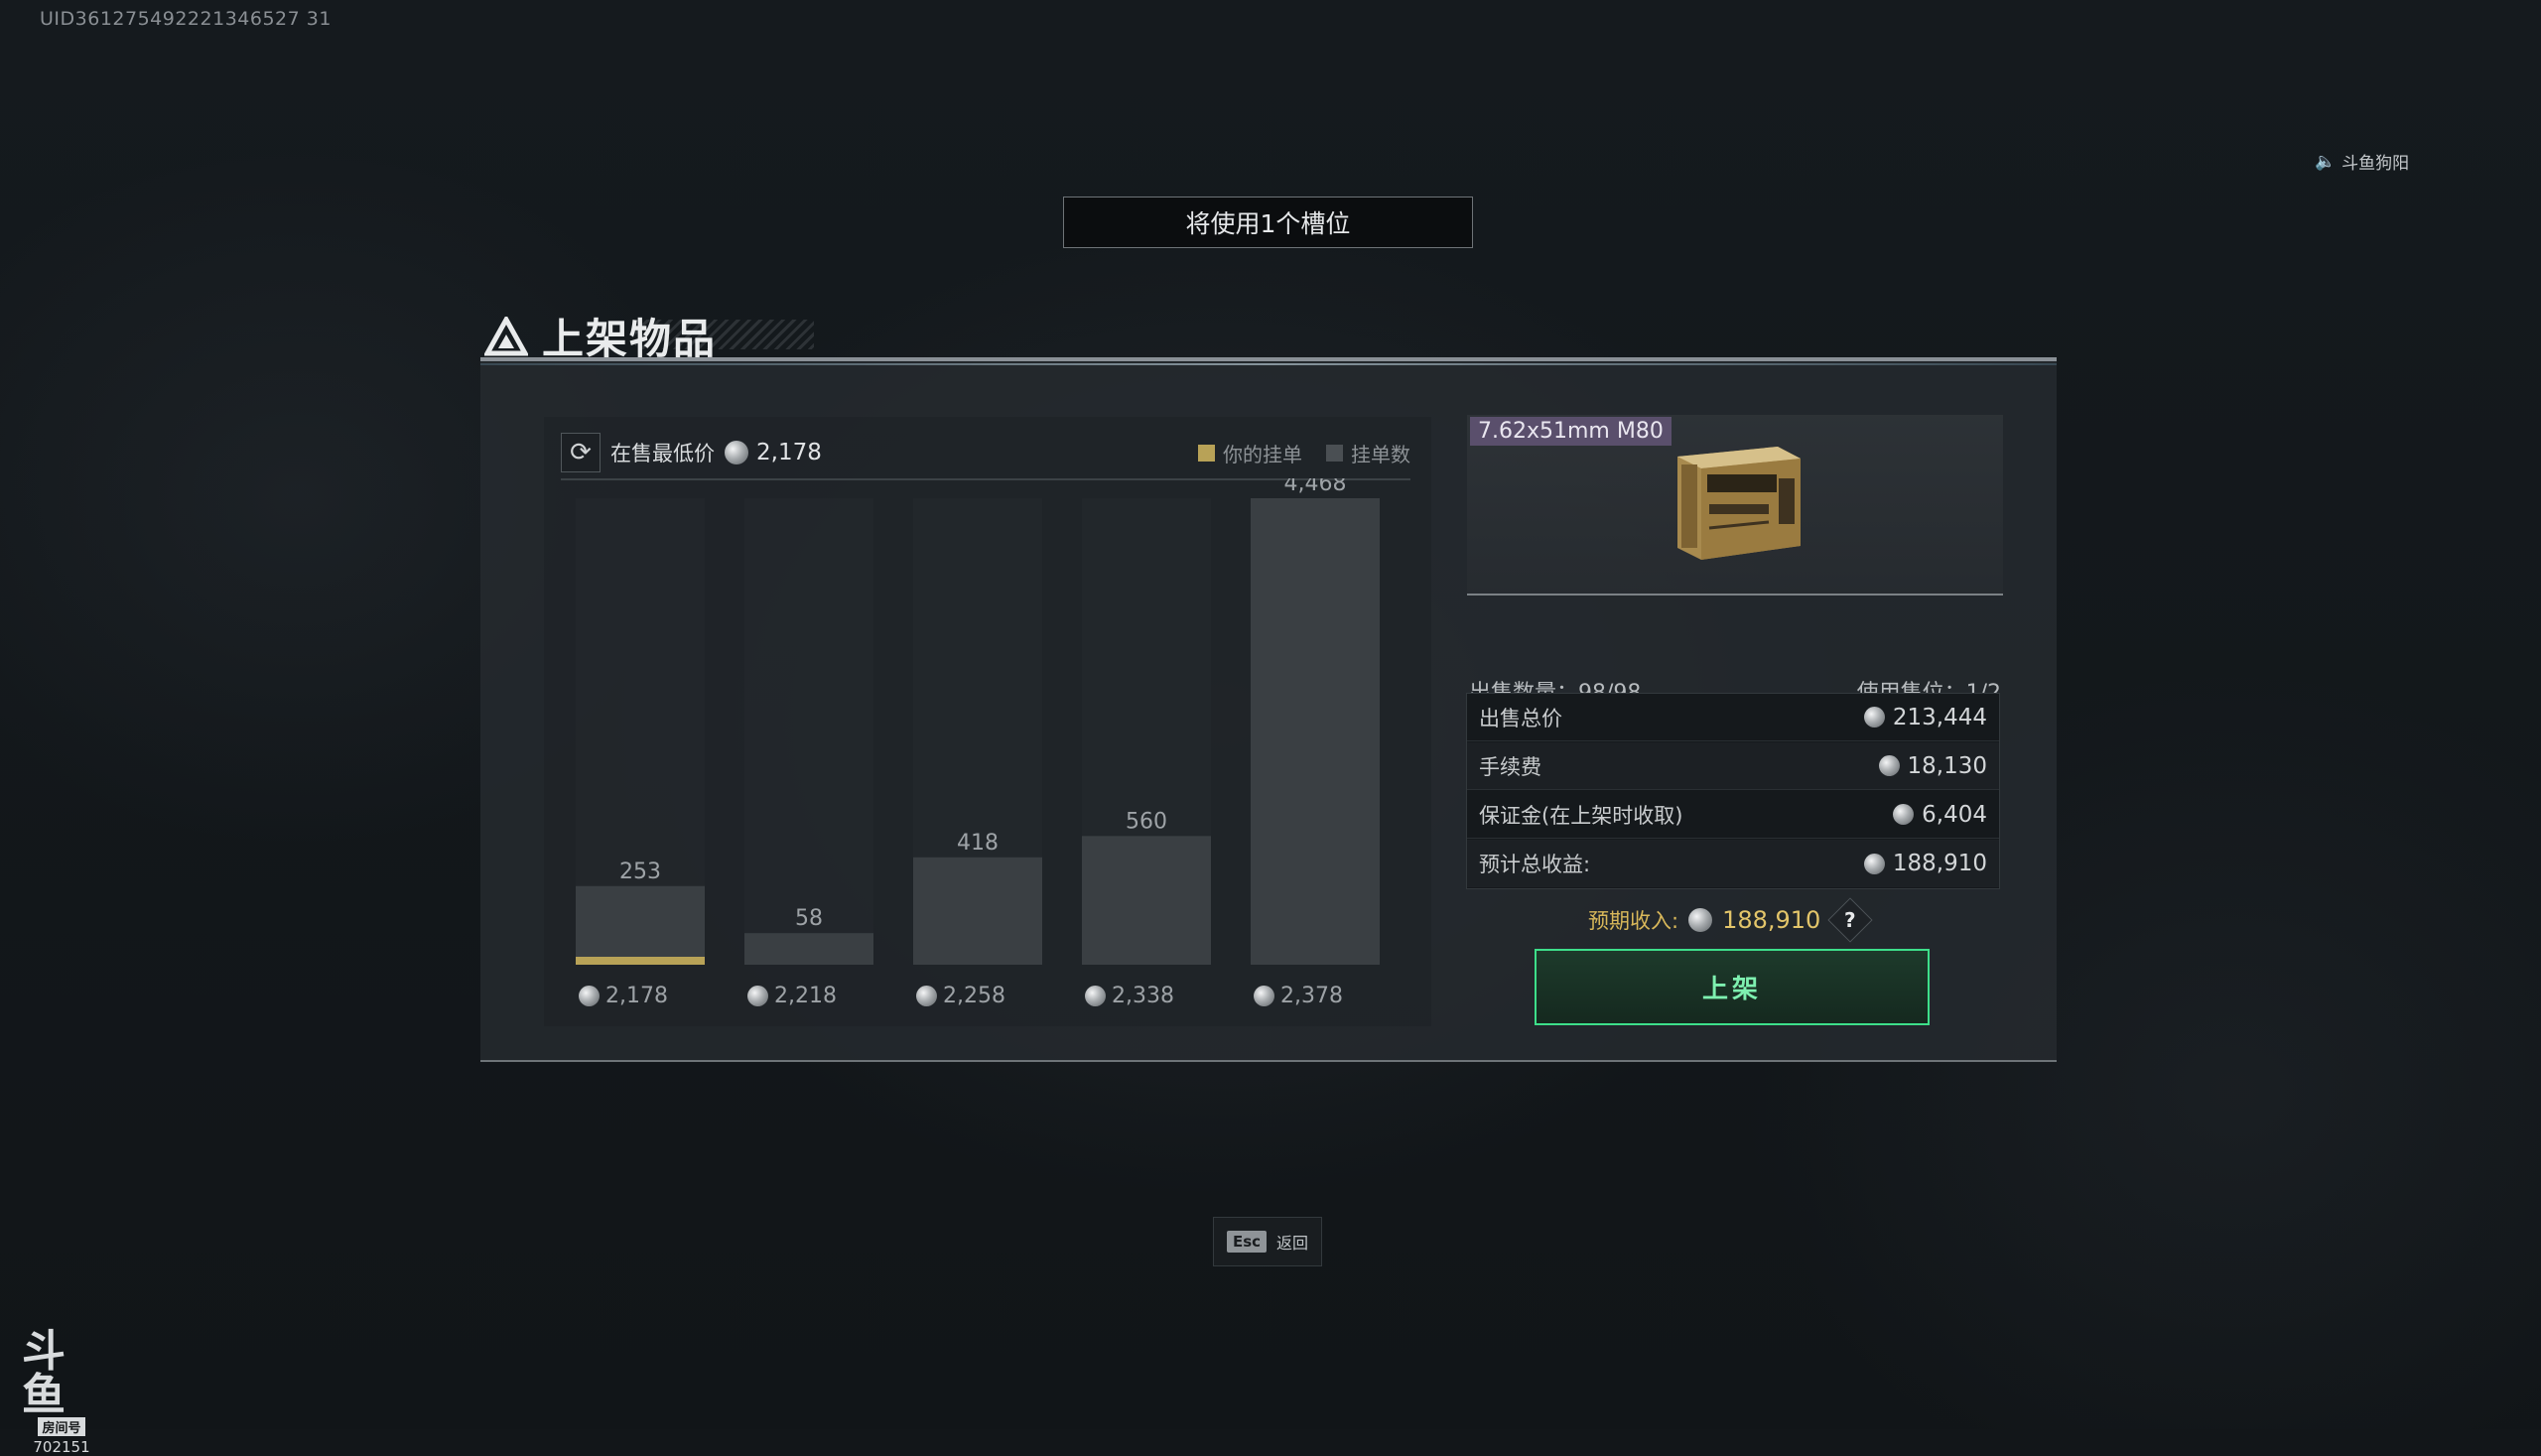  I want to click on refresh-icon: ⟳, so click(581, 452).